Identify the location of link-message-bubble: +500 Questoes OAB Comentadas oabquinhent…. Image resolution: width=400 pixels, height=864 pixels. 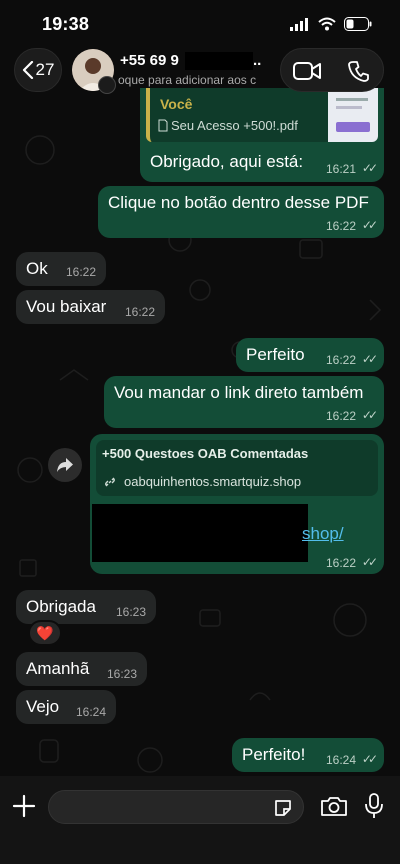
(237, 504).